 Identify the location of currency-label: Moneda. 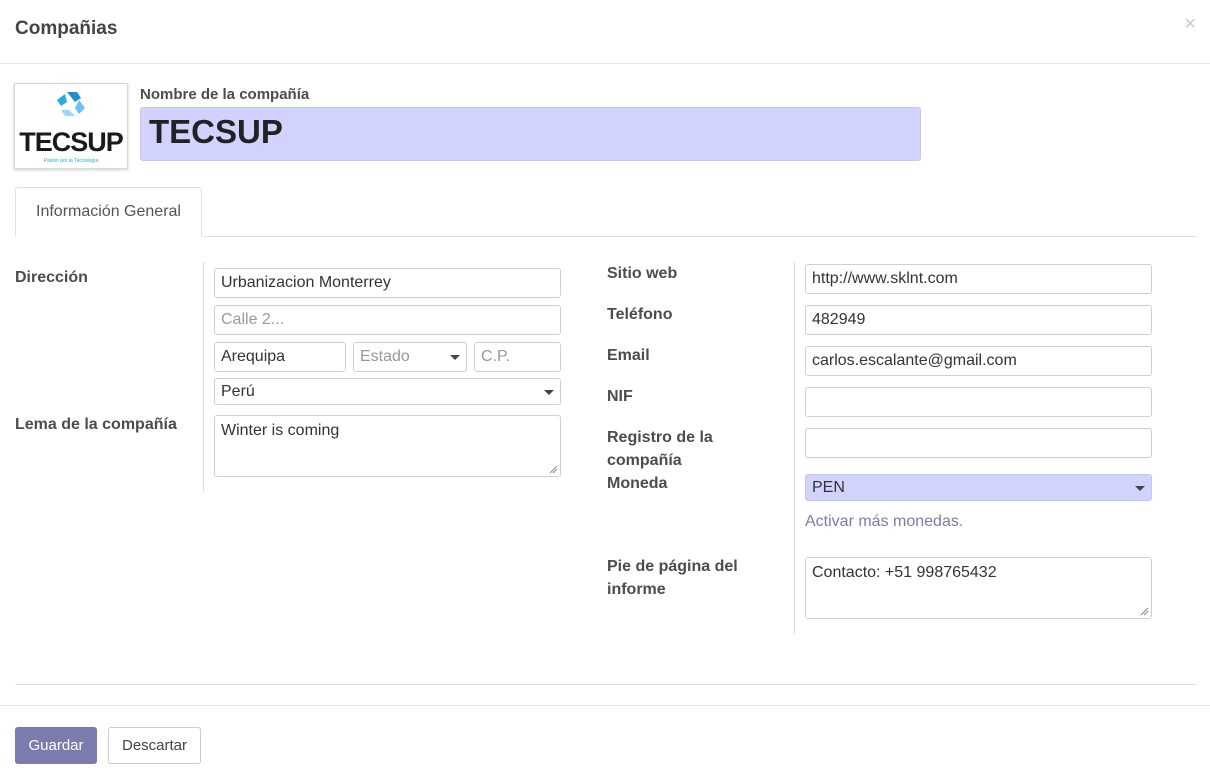
(637, 483).